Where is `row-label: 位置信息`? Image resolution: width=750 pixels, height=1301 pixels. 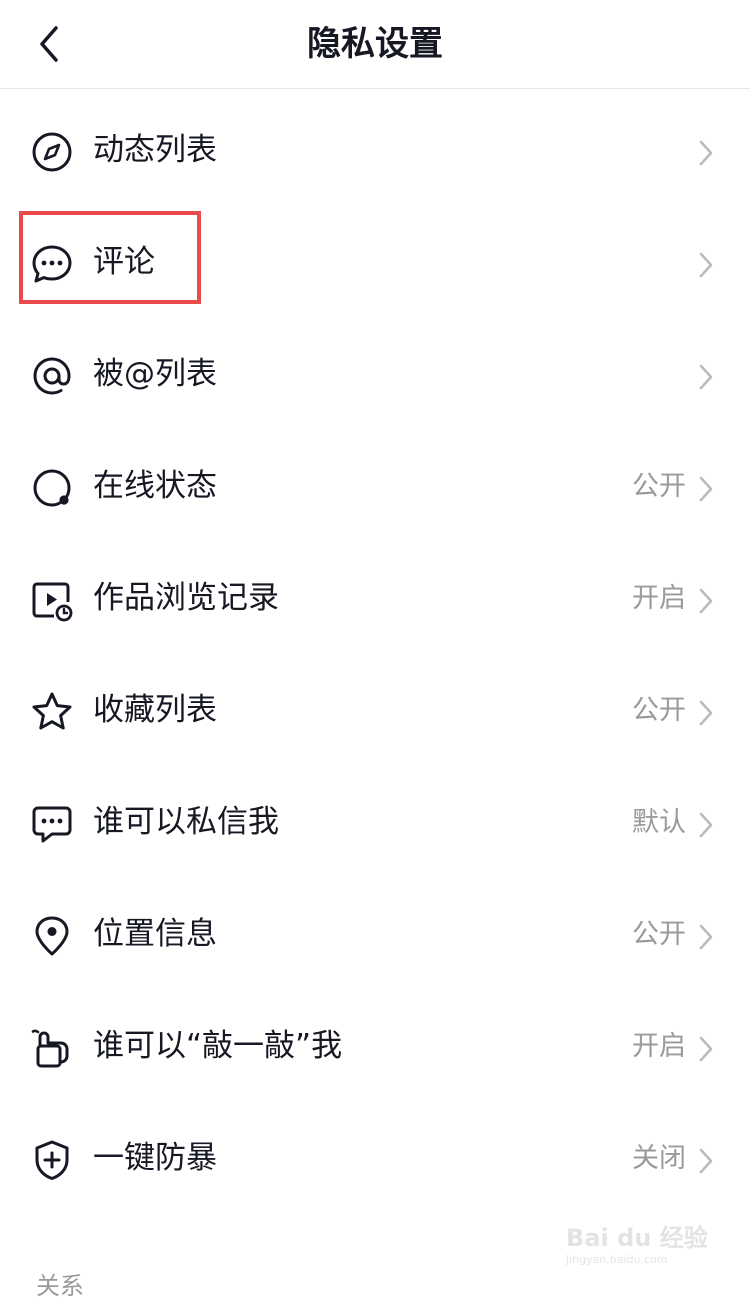 row-label: 位置信息 is located at coordinates (155, 934).